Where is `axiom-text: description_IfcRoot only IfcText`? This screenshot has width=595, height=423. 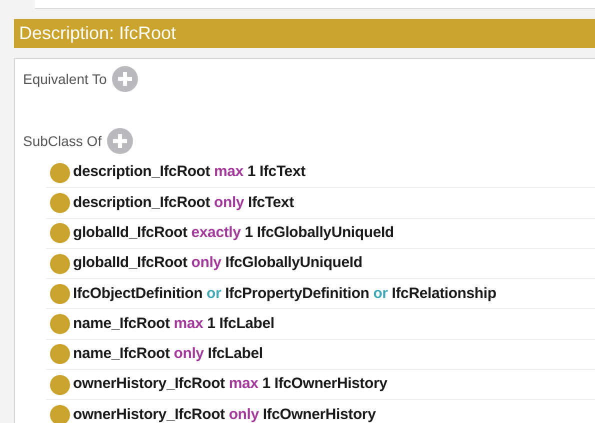 axiom-text: description_IfcRoot only IfcText is located at coordinates (183, 202).